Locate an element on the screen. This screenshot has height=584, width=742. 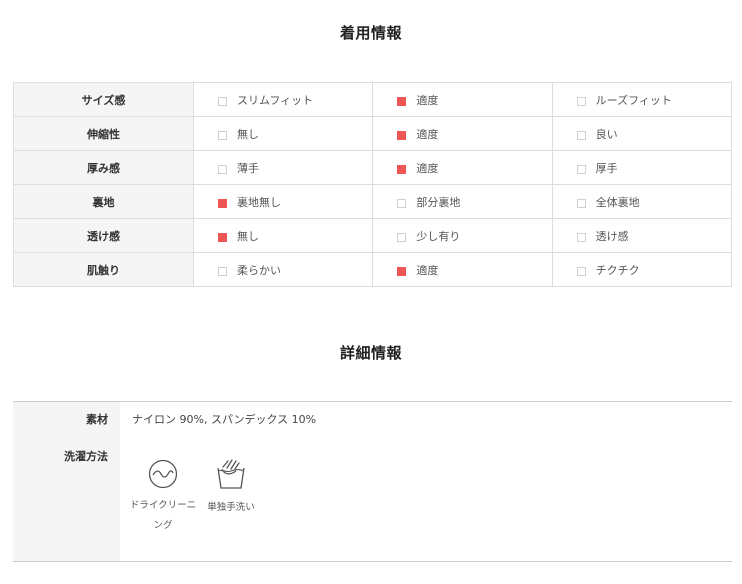
fit-option-cell: 厚手 is located at coordinates (642, 167).